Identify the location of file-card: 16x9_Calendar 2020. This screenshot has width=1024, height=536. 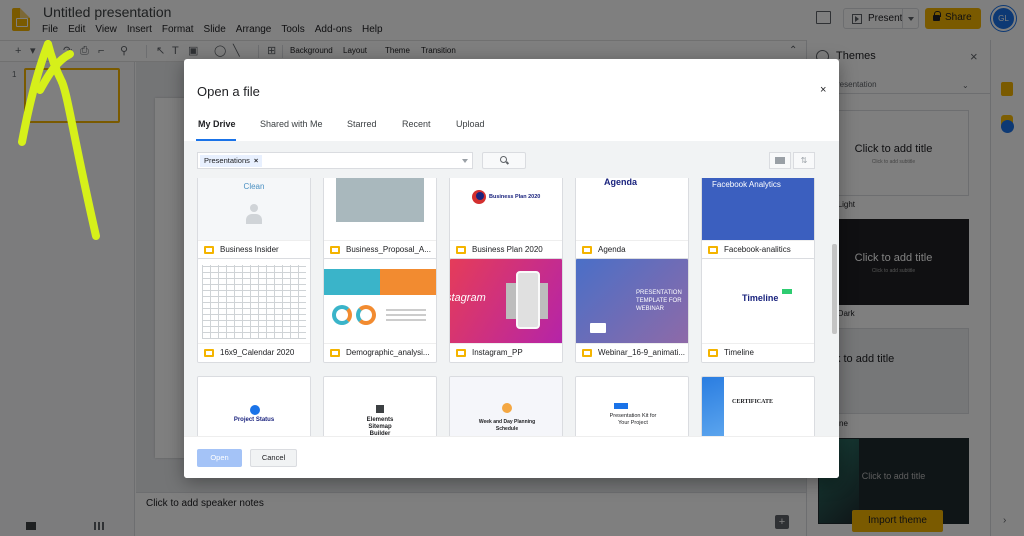
(254, 310).